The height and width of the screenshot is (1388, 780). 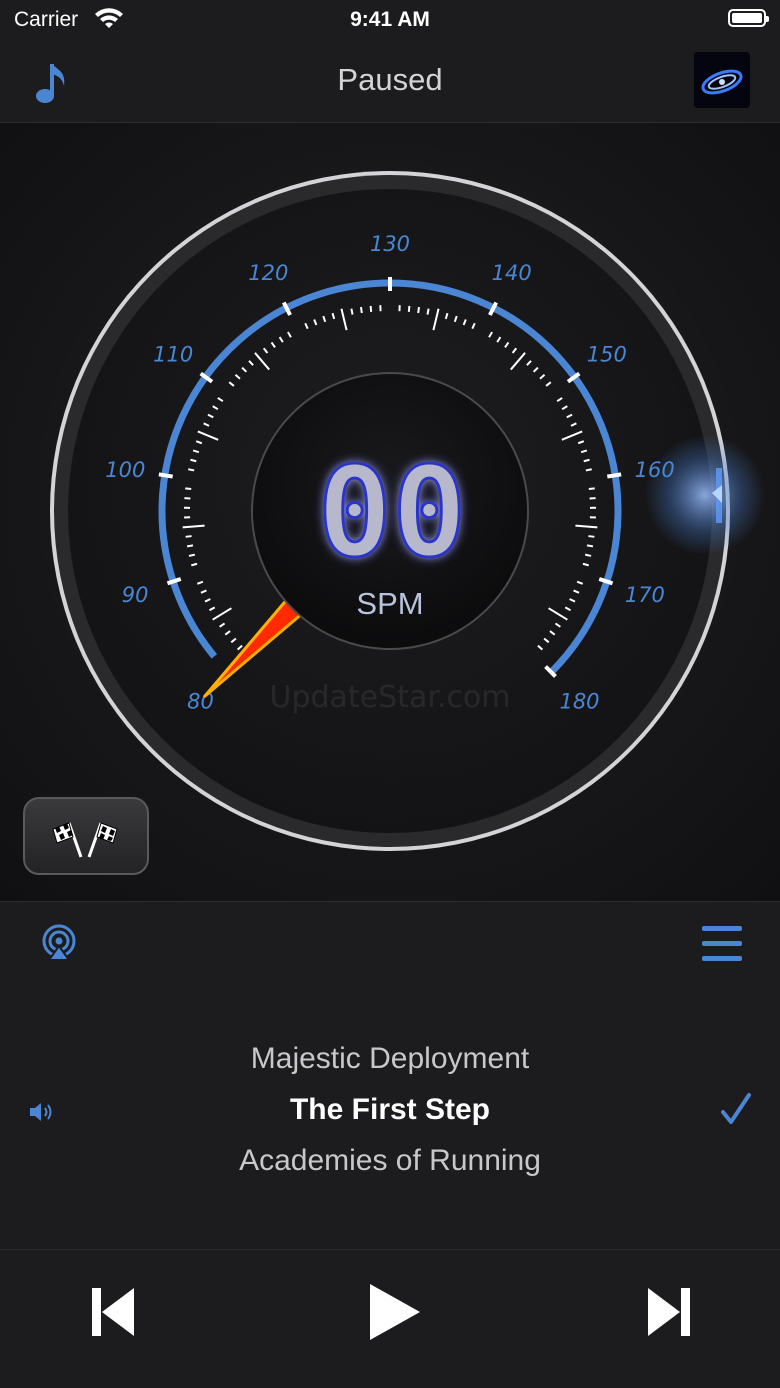 I want to click on toolbar, so click(x=390, y=943).